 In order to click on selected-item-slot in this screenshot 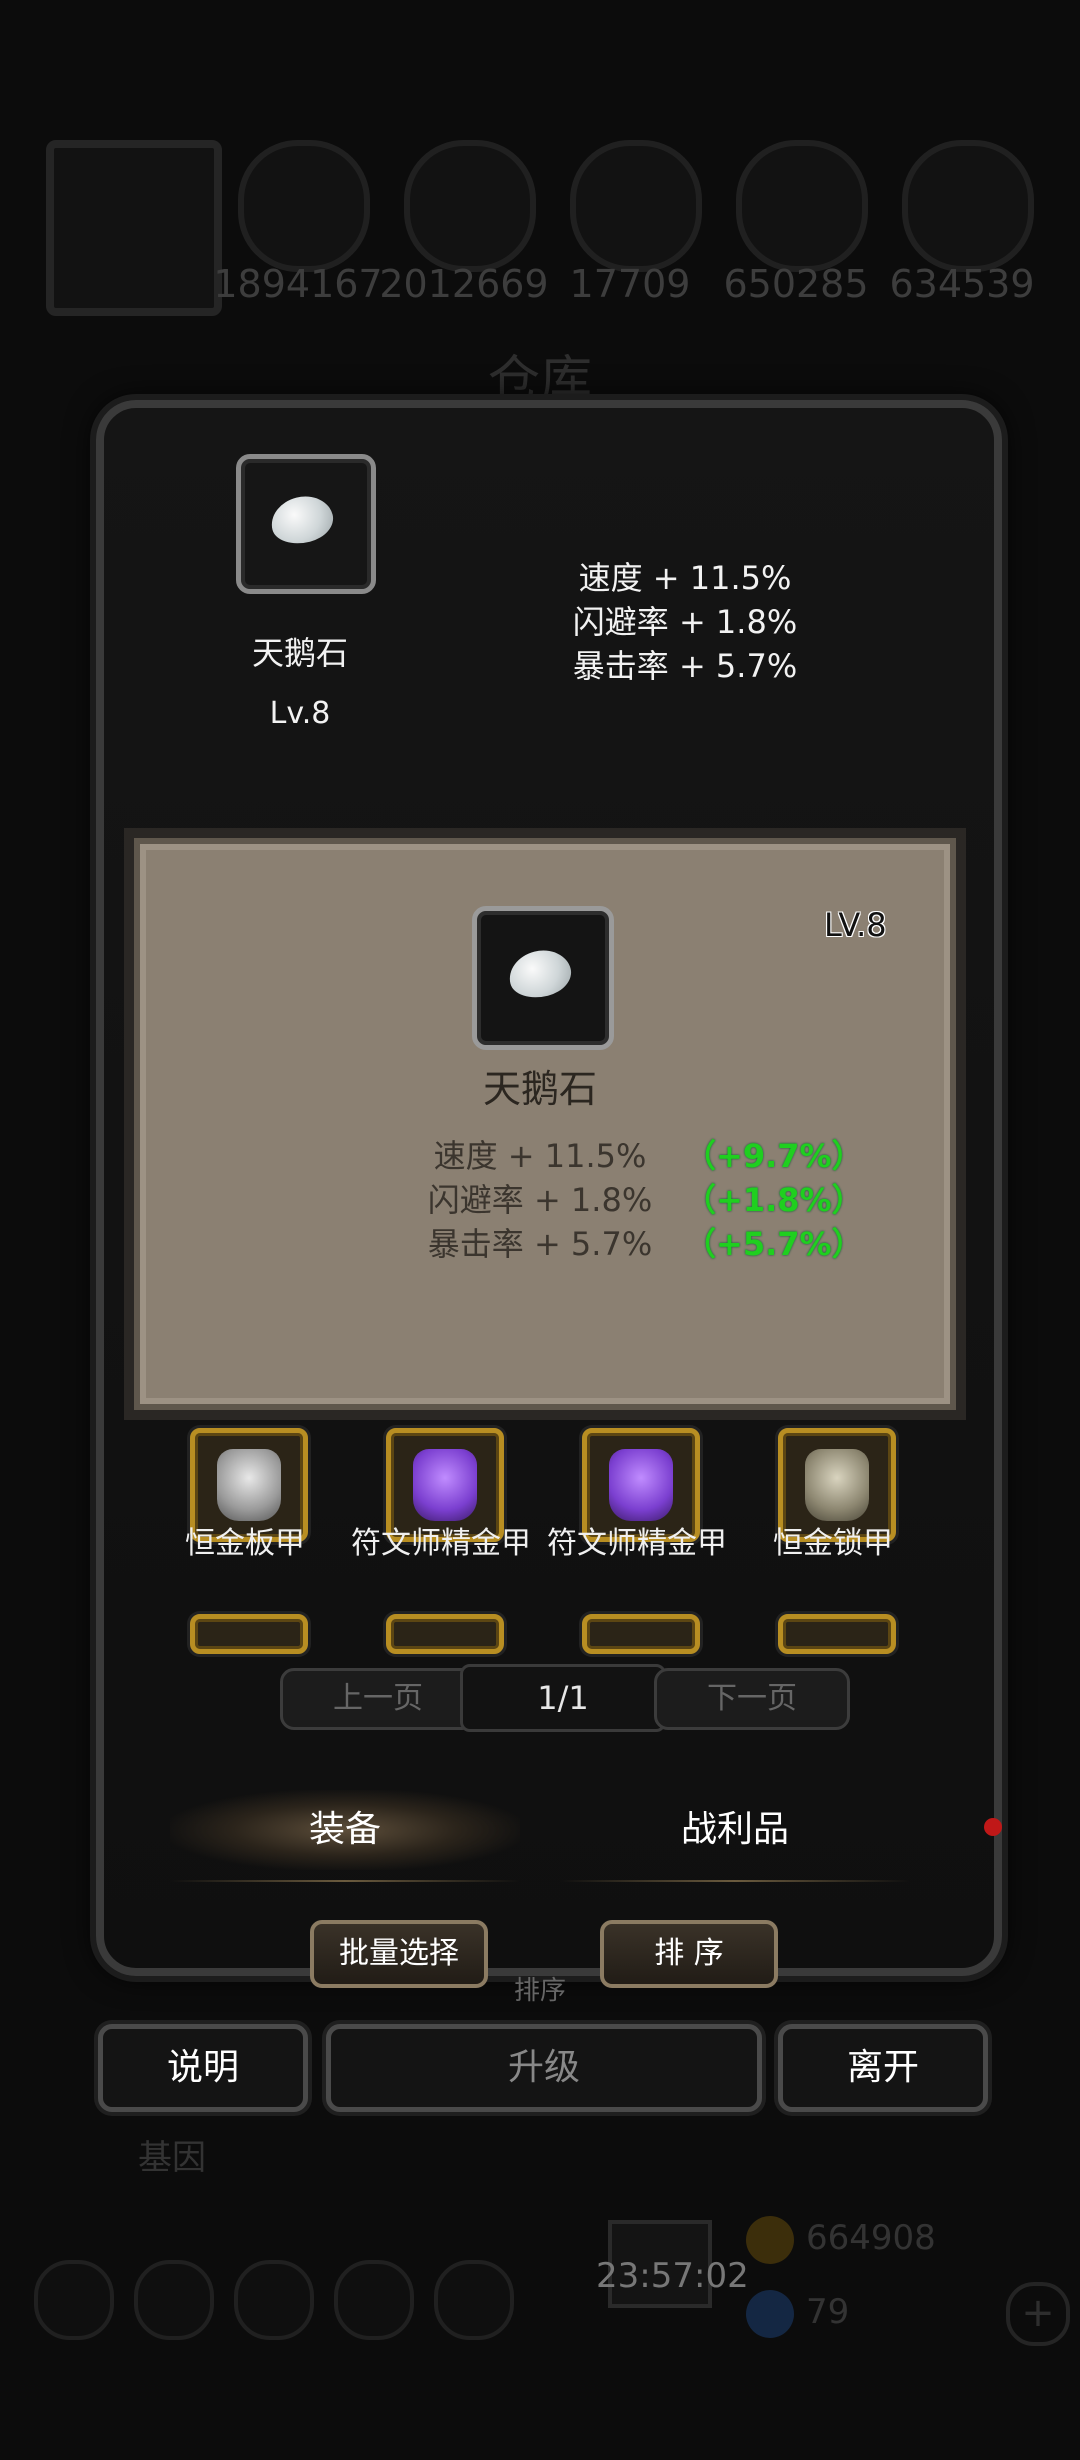, I will do `click(306, 524)`.